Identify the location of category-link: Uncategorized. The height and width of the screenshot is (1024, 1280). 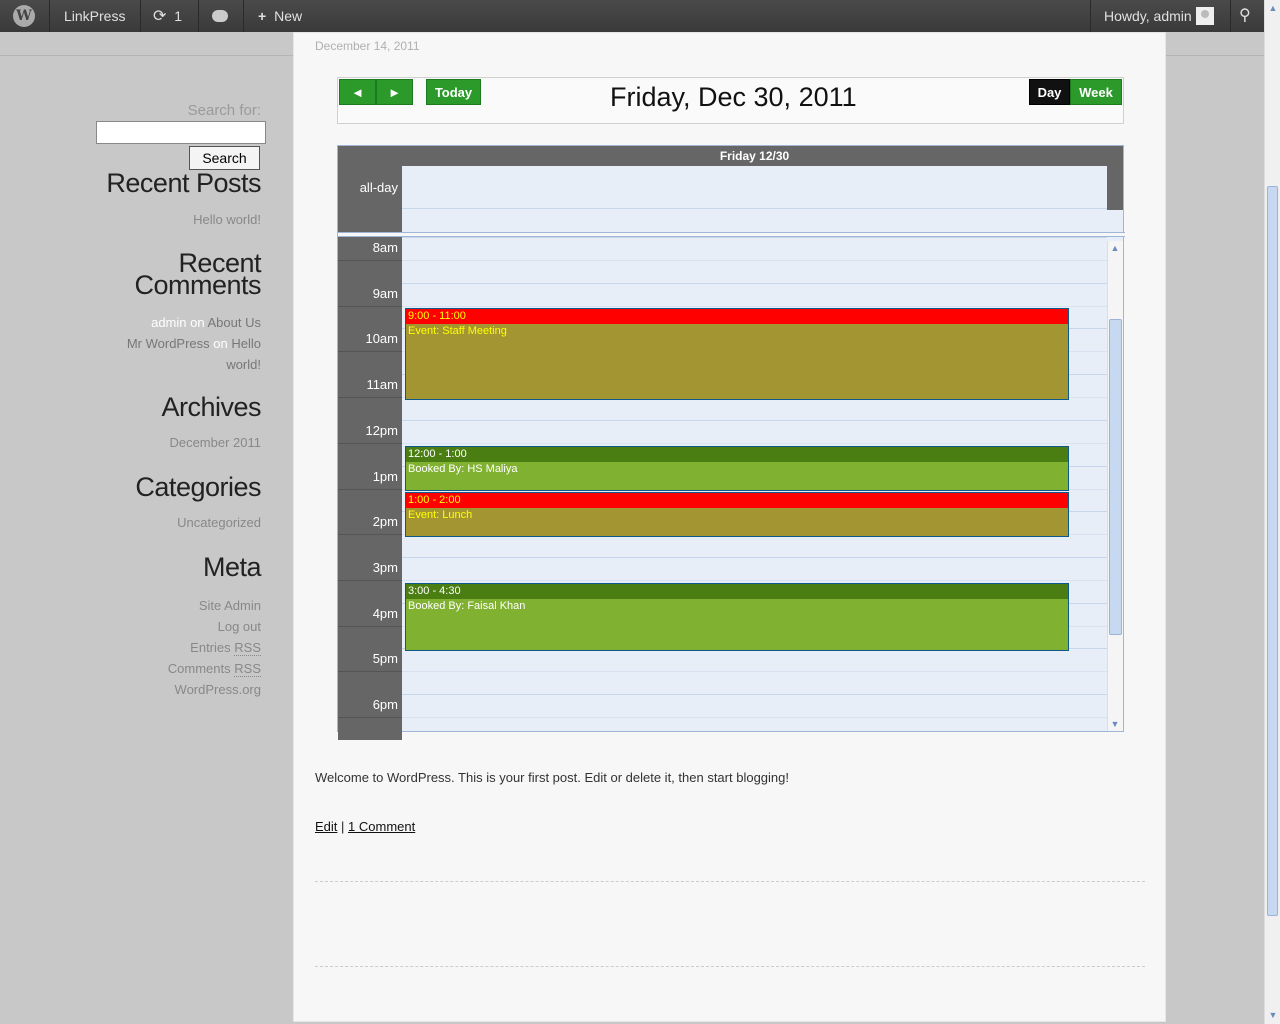
(219, 522).